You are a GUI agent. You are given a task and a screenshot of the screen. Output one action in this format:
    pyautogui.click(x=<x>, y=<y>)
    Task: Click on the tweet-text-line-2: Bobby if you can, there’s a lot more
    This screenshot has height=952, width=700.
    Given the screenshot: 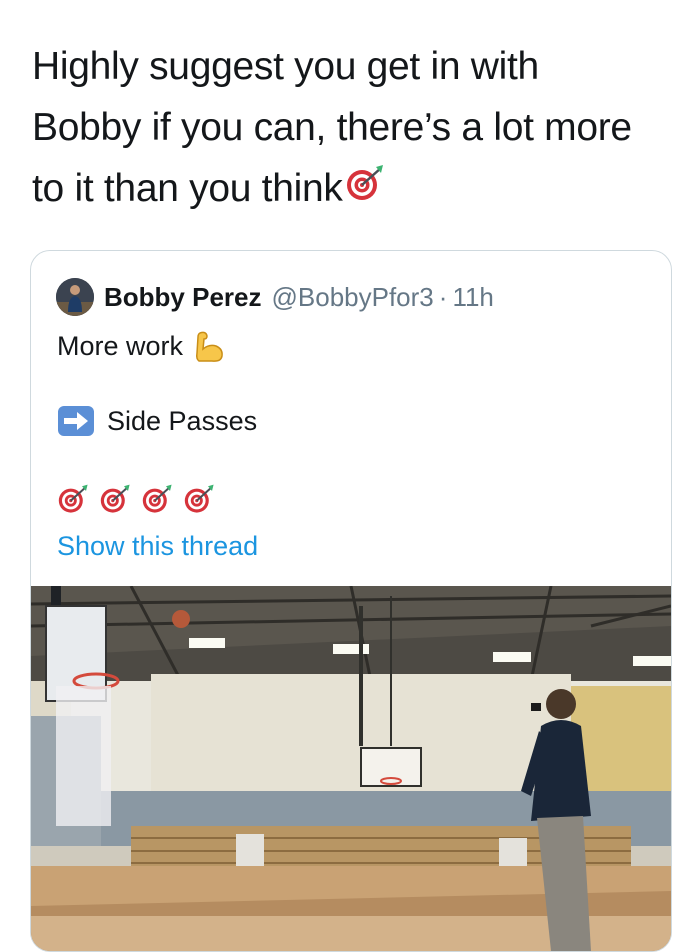 What is the action you would take?
    pyautogui.click(x=332, y=127)
    